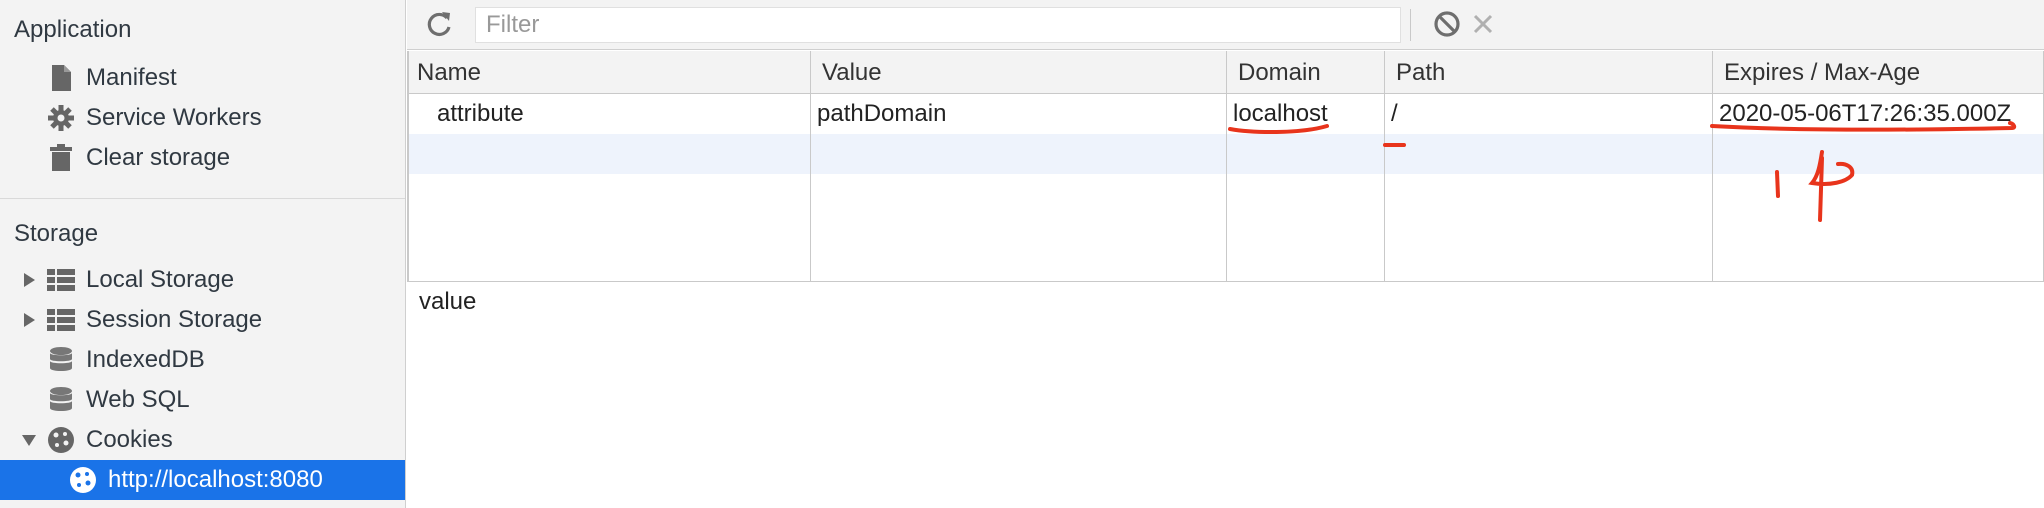  I want to click on cell-value: pathDomain, so click(882, 113).